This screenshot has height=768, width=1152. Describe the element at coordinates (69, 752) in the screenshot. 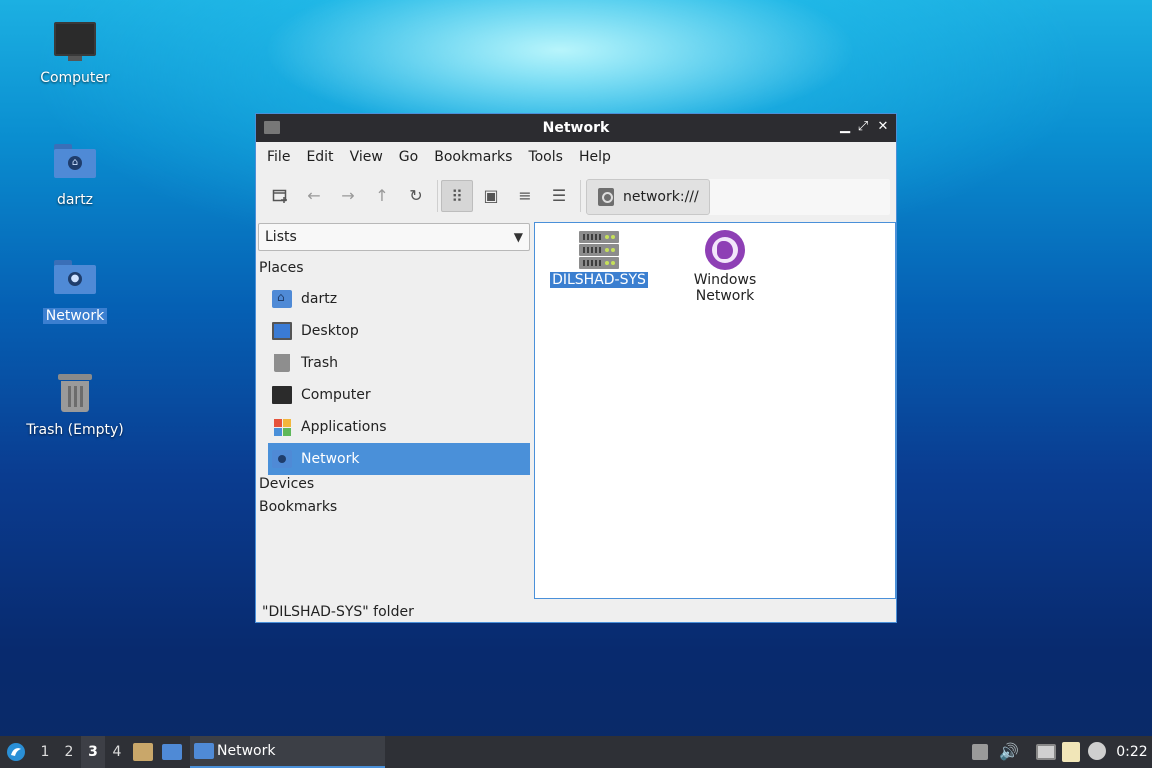

I see `workspace-2: 2` at that location.